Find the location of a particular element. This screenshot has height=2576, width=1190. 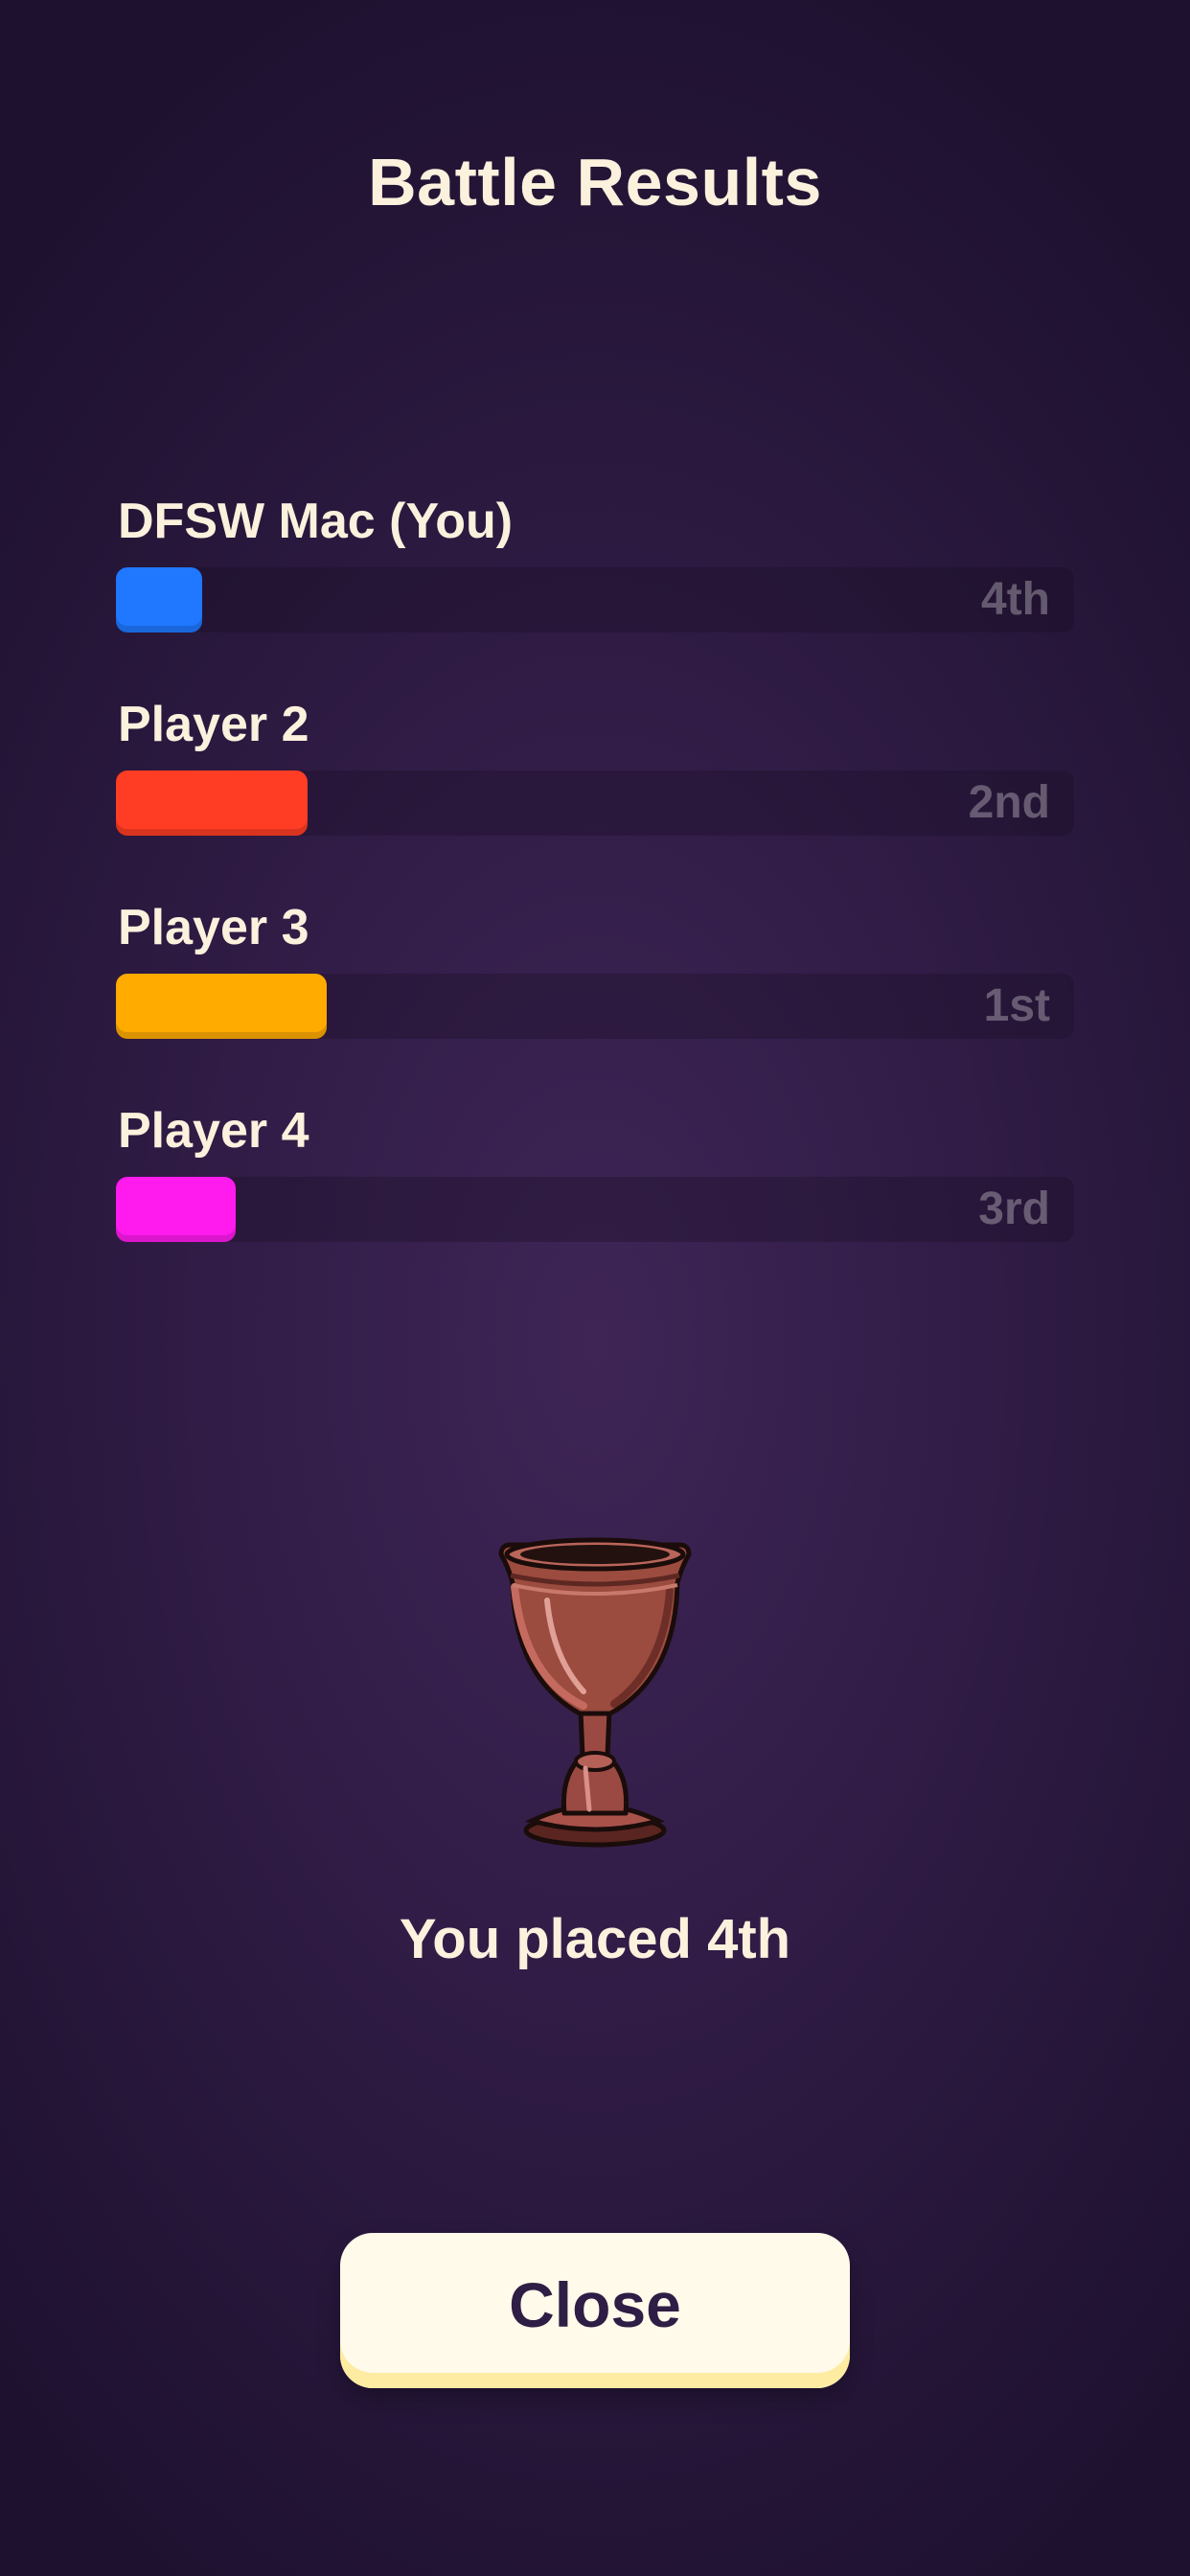

player-name: Player 4 is located at coordinates (214, 1131).